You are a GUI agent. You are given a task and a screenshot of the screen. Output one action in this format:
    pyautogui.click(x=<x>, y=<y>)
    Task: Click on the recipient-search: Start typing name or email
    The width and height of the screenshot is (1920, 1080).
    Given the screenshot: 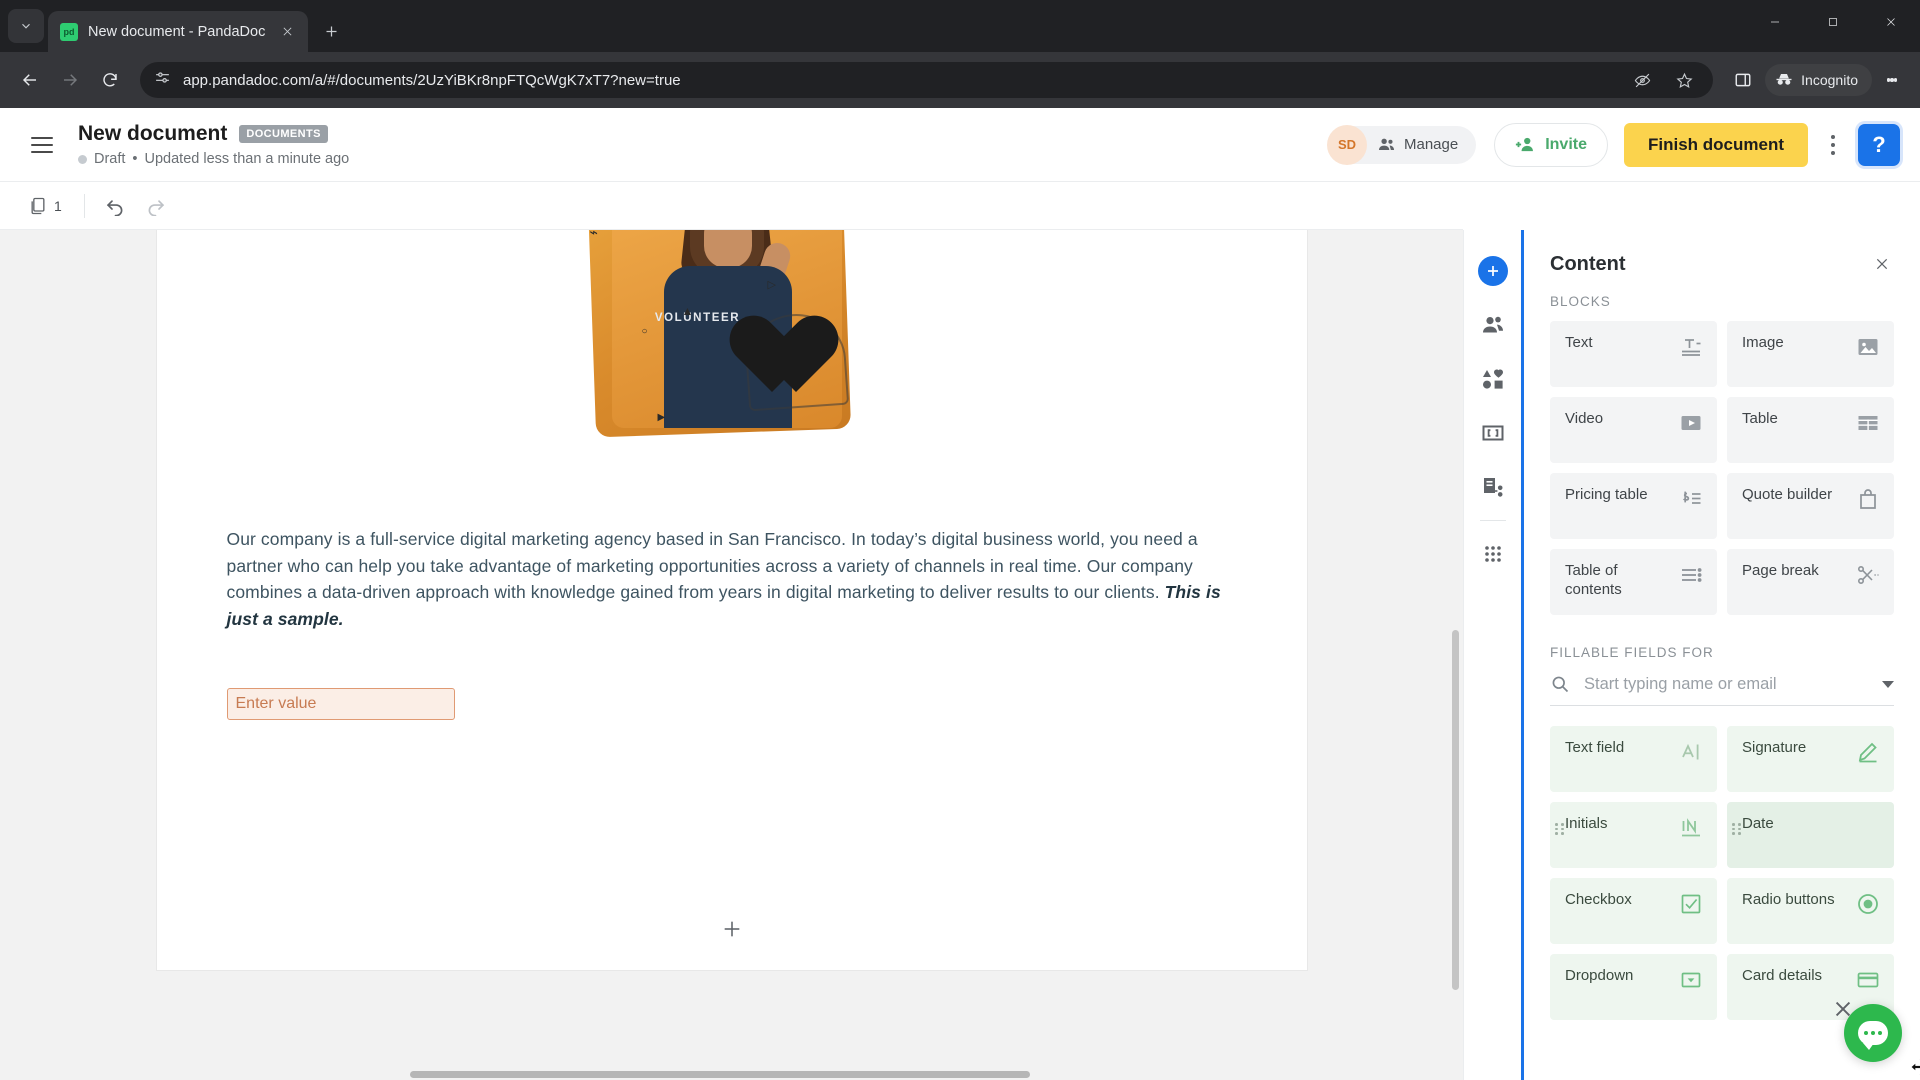 What is the action you would take?
    pyautogui.click(x=1722, y=690)
    